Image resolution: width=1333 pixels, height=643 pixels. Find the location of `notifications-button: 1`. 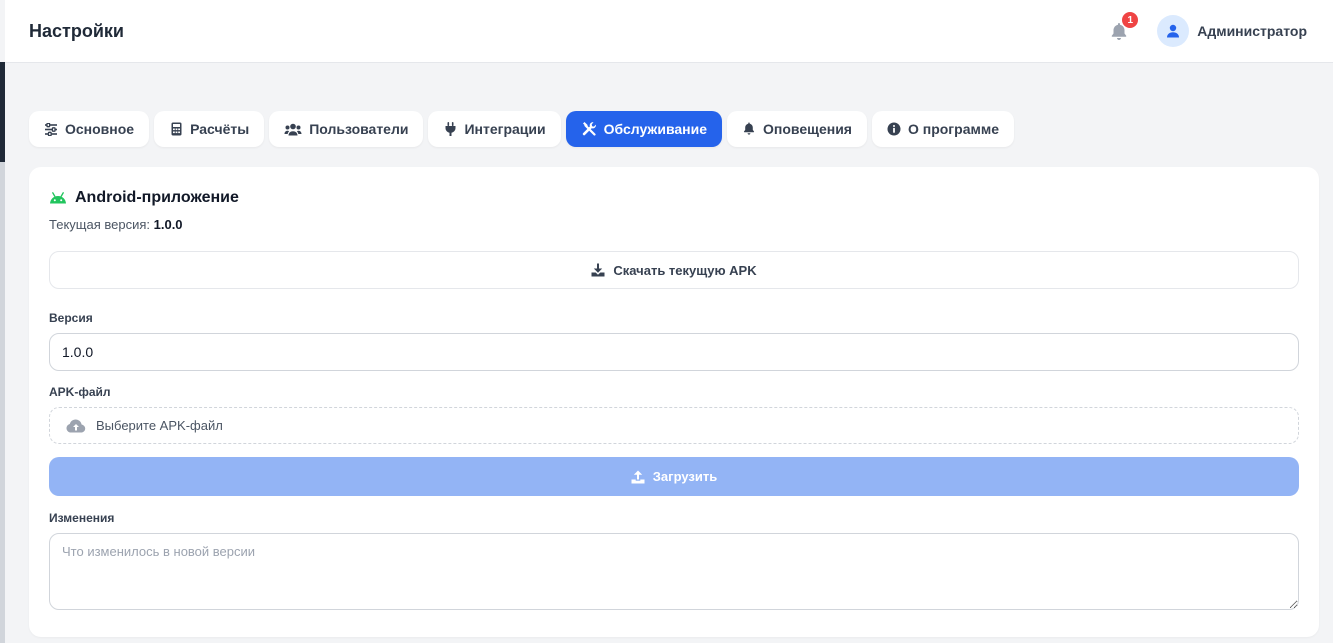

notifications-button: 1 is located at coordinates (1123, 27).